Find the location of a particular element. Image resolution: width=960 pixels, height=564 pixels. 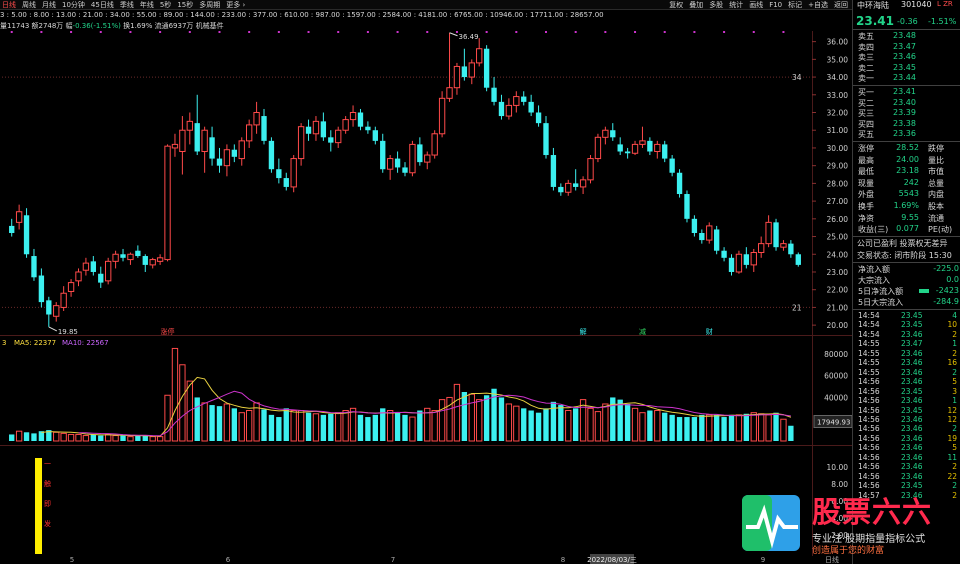

ask-row: 卖四 23.47 is located at coordinates (906, 47).